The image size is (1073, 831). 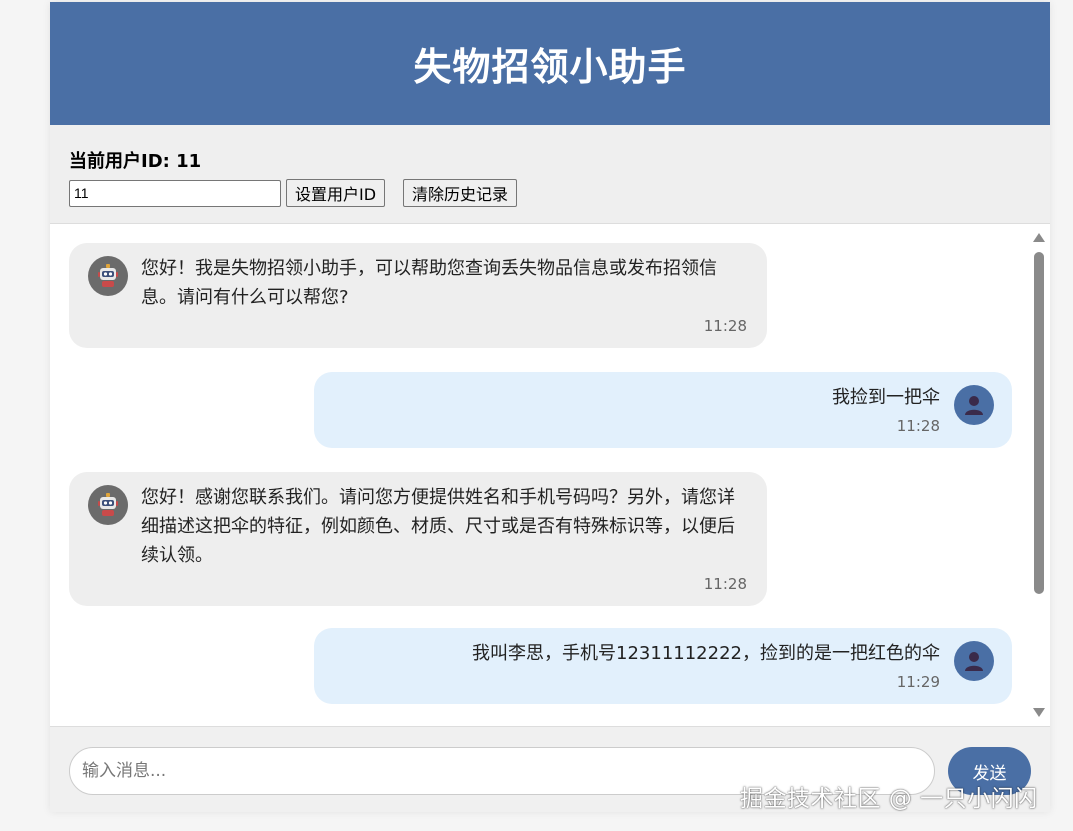 I want to click on app-title: 失物招领小助手, so click(x=550, y=67).